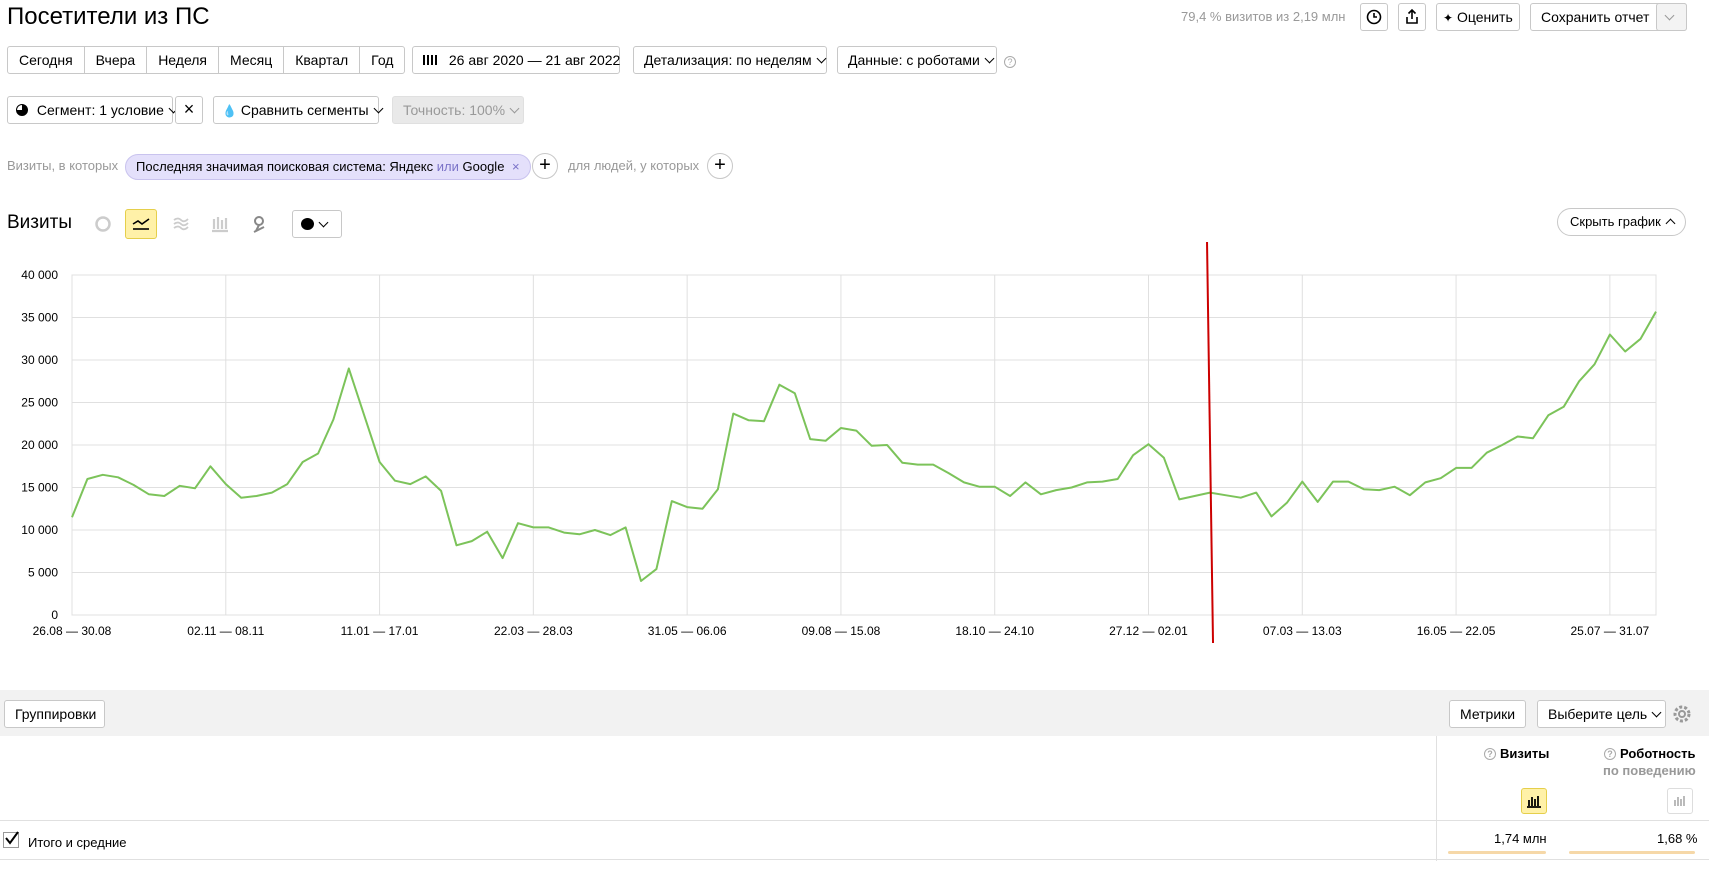 The width and height of the screenshot is (1709, 871). I want to click on upload-icon, so click(1412, 16).